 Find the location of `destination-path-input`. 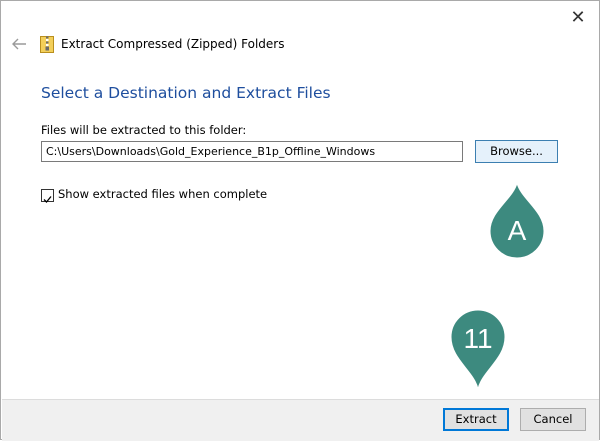

destination-path-input is located at coordinates (252, 151).